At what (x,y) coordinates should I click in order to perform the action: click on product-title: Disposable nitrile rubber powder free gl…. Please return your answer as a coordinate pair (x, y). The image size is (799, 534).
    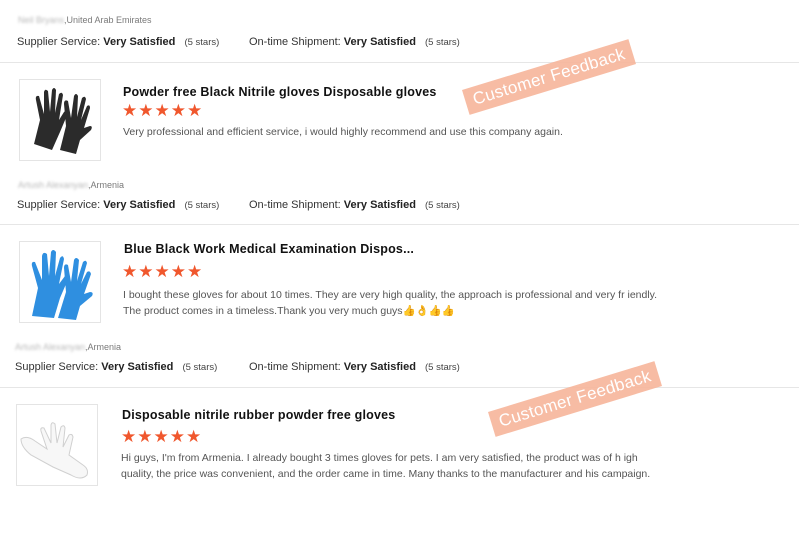
    Looking at the image, I should click on (258, 415).